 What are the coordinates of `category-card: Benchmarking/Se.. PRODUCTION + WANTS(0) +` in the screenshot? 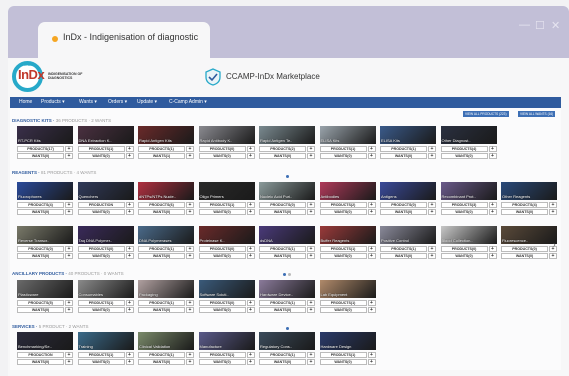 It's located at (45, 349).